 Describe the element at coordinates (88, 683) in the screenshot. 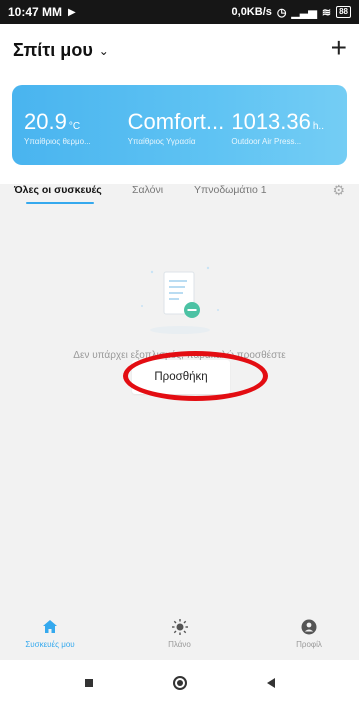

I see `recents-icon` at that location.